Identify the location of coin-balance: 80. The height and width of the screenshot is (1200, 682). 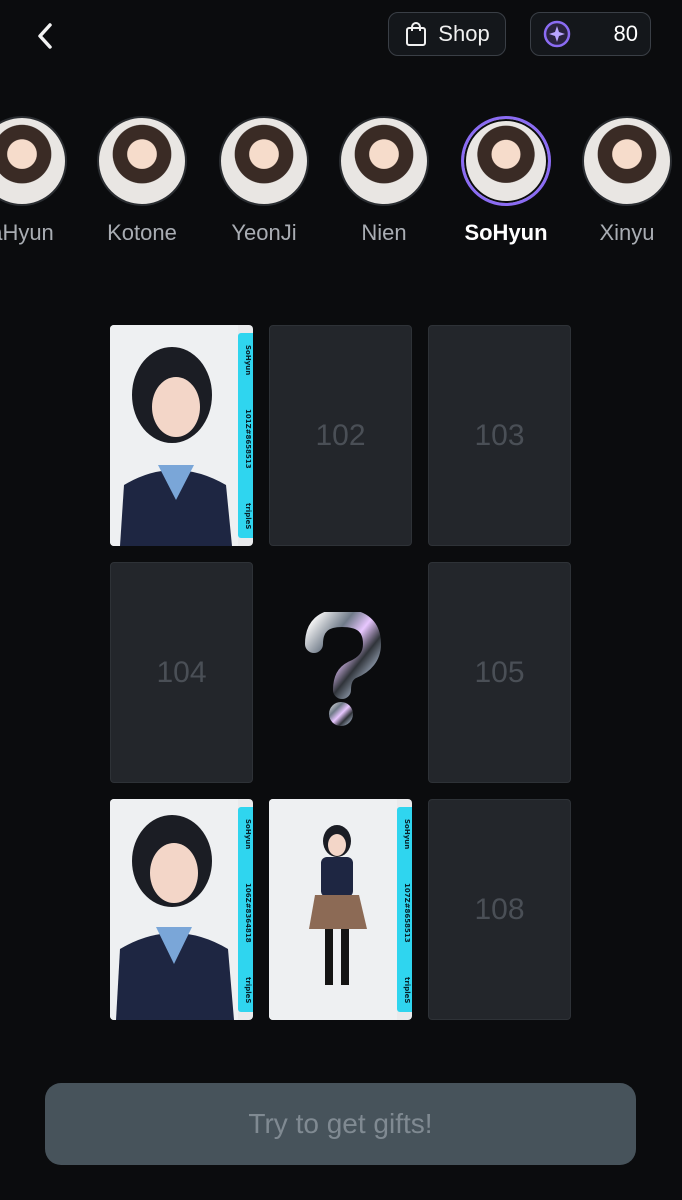
(590, 34).